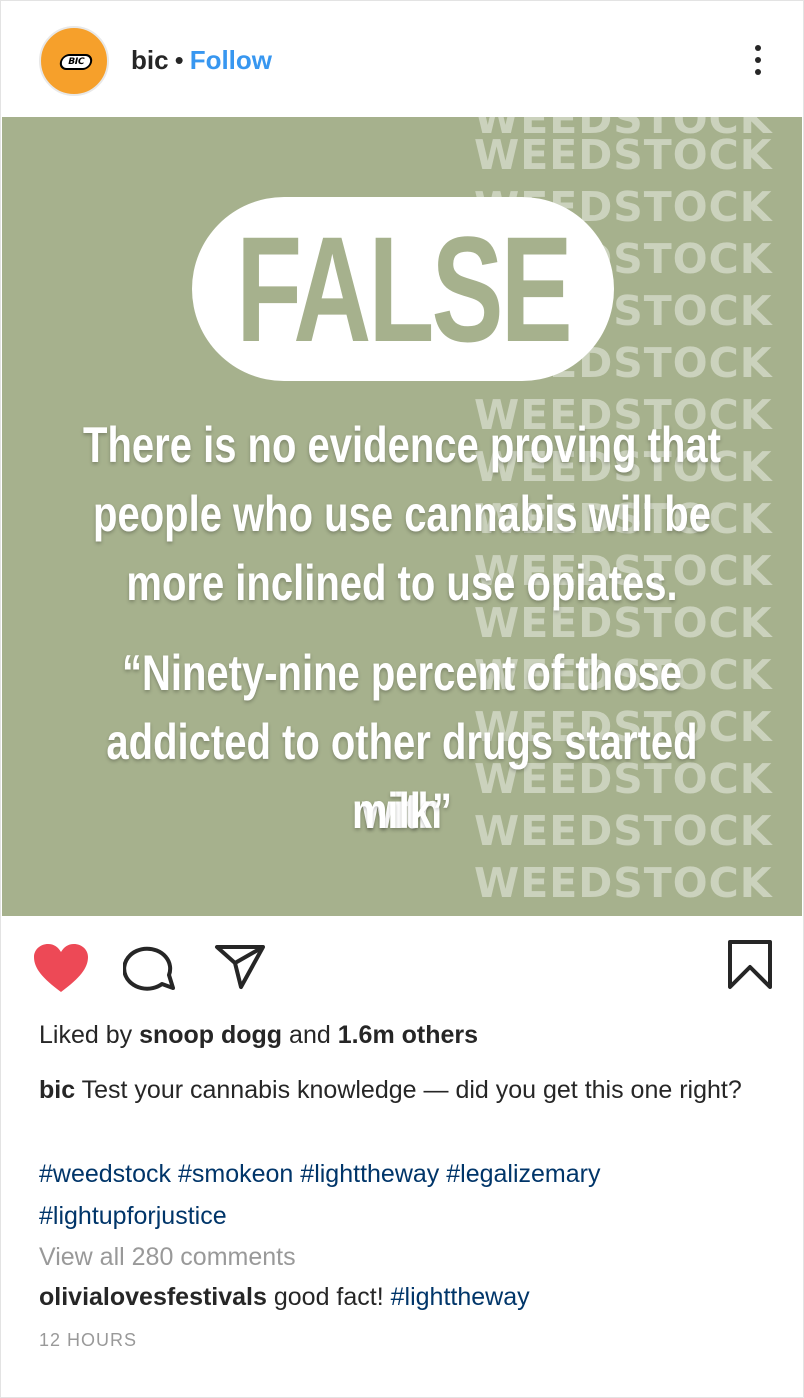 This screenshot has height=1398, width=804. What do you see at coordinates (149, 968) in the screenshot?
I see `comment-icon` at bounding box center [149, 968].